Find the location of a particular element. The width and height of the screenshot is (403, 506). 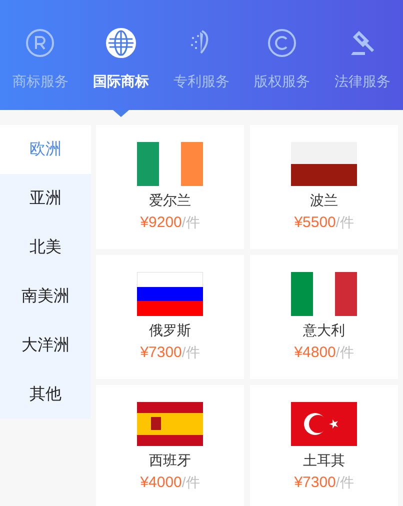

category-tab: 国际商标 is located at coordinates (121, 68).